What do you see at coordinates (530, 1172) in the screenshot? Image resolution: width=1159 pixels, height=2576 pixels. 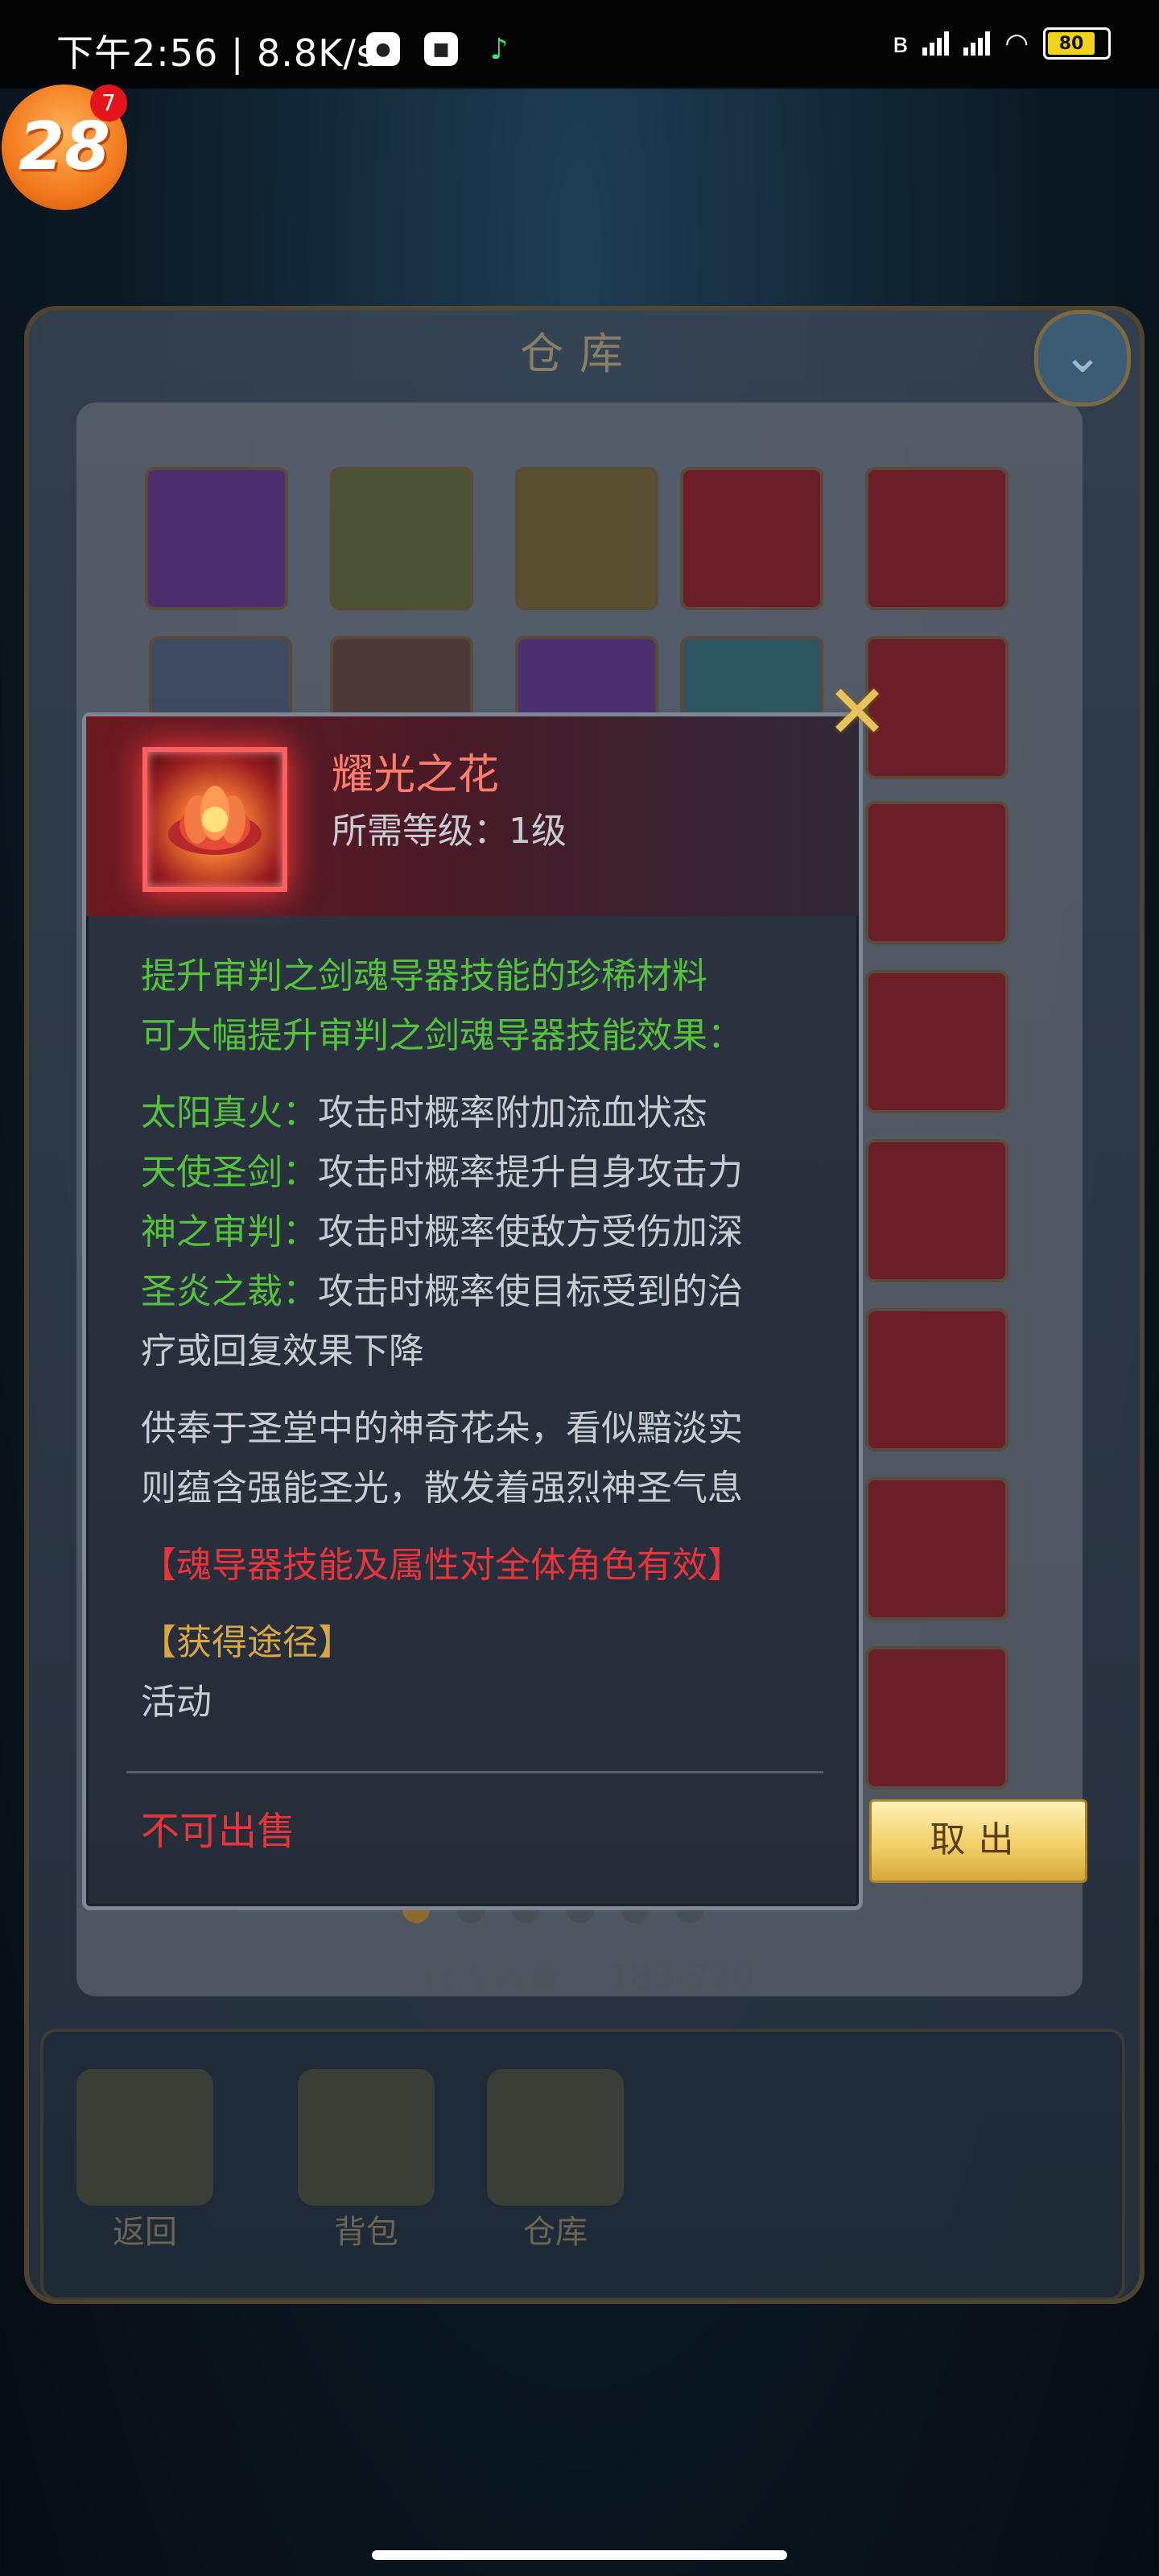 I see `skill-desc: 攻击时概率提升自身攻击力` at bounding box center [530, 1172].